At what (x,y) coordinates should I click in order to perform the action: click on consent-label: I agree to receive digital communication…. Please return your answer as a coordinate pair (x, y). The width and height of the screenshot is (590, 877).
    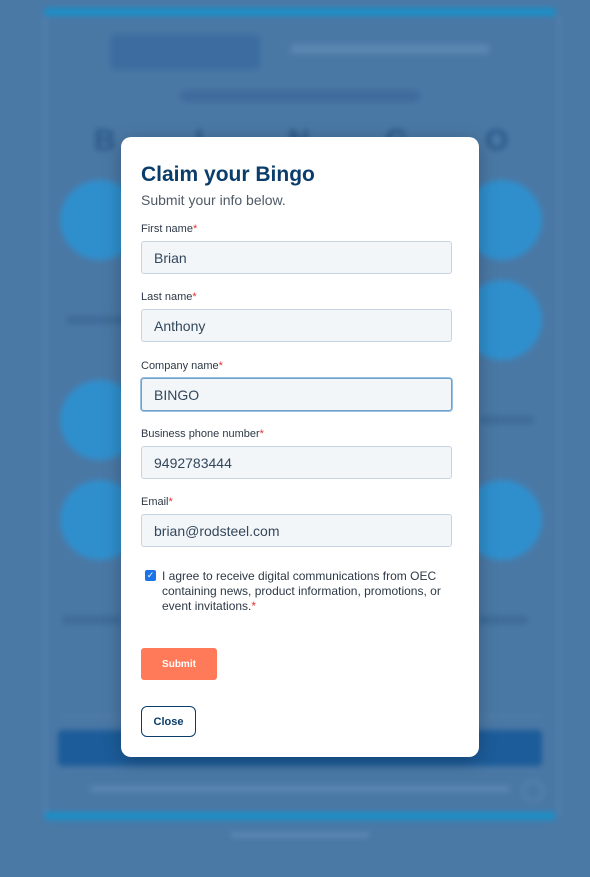
    Looking at the image, I should click on (301, 591).